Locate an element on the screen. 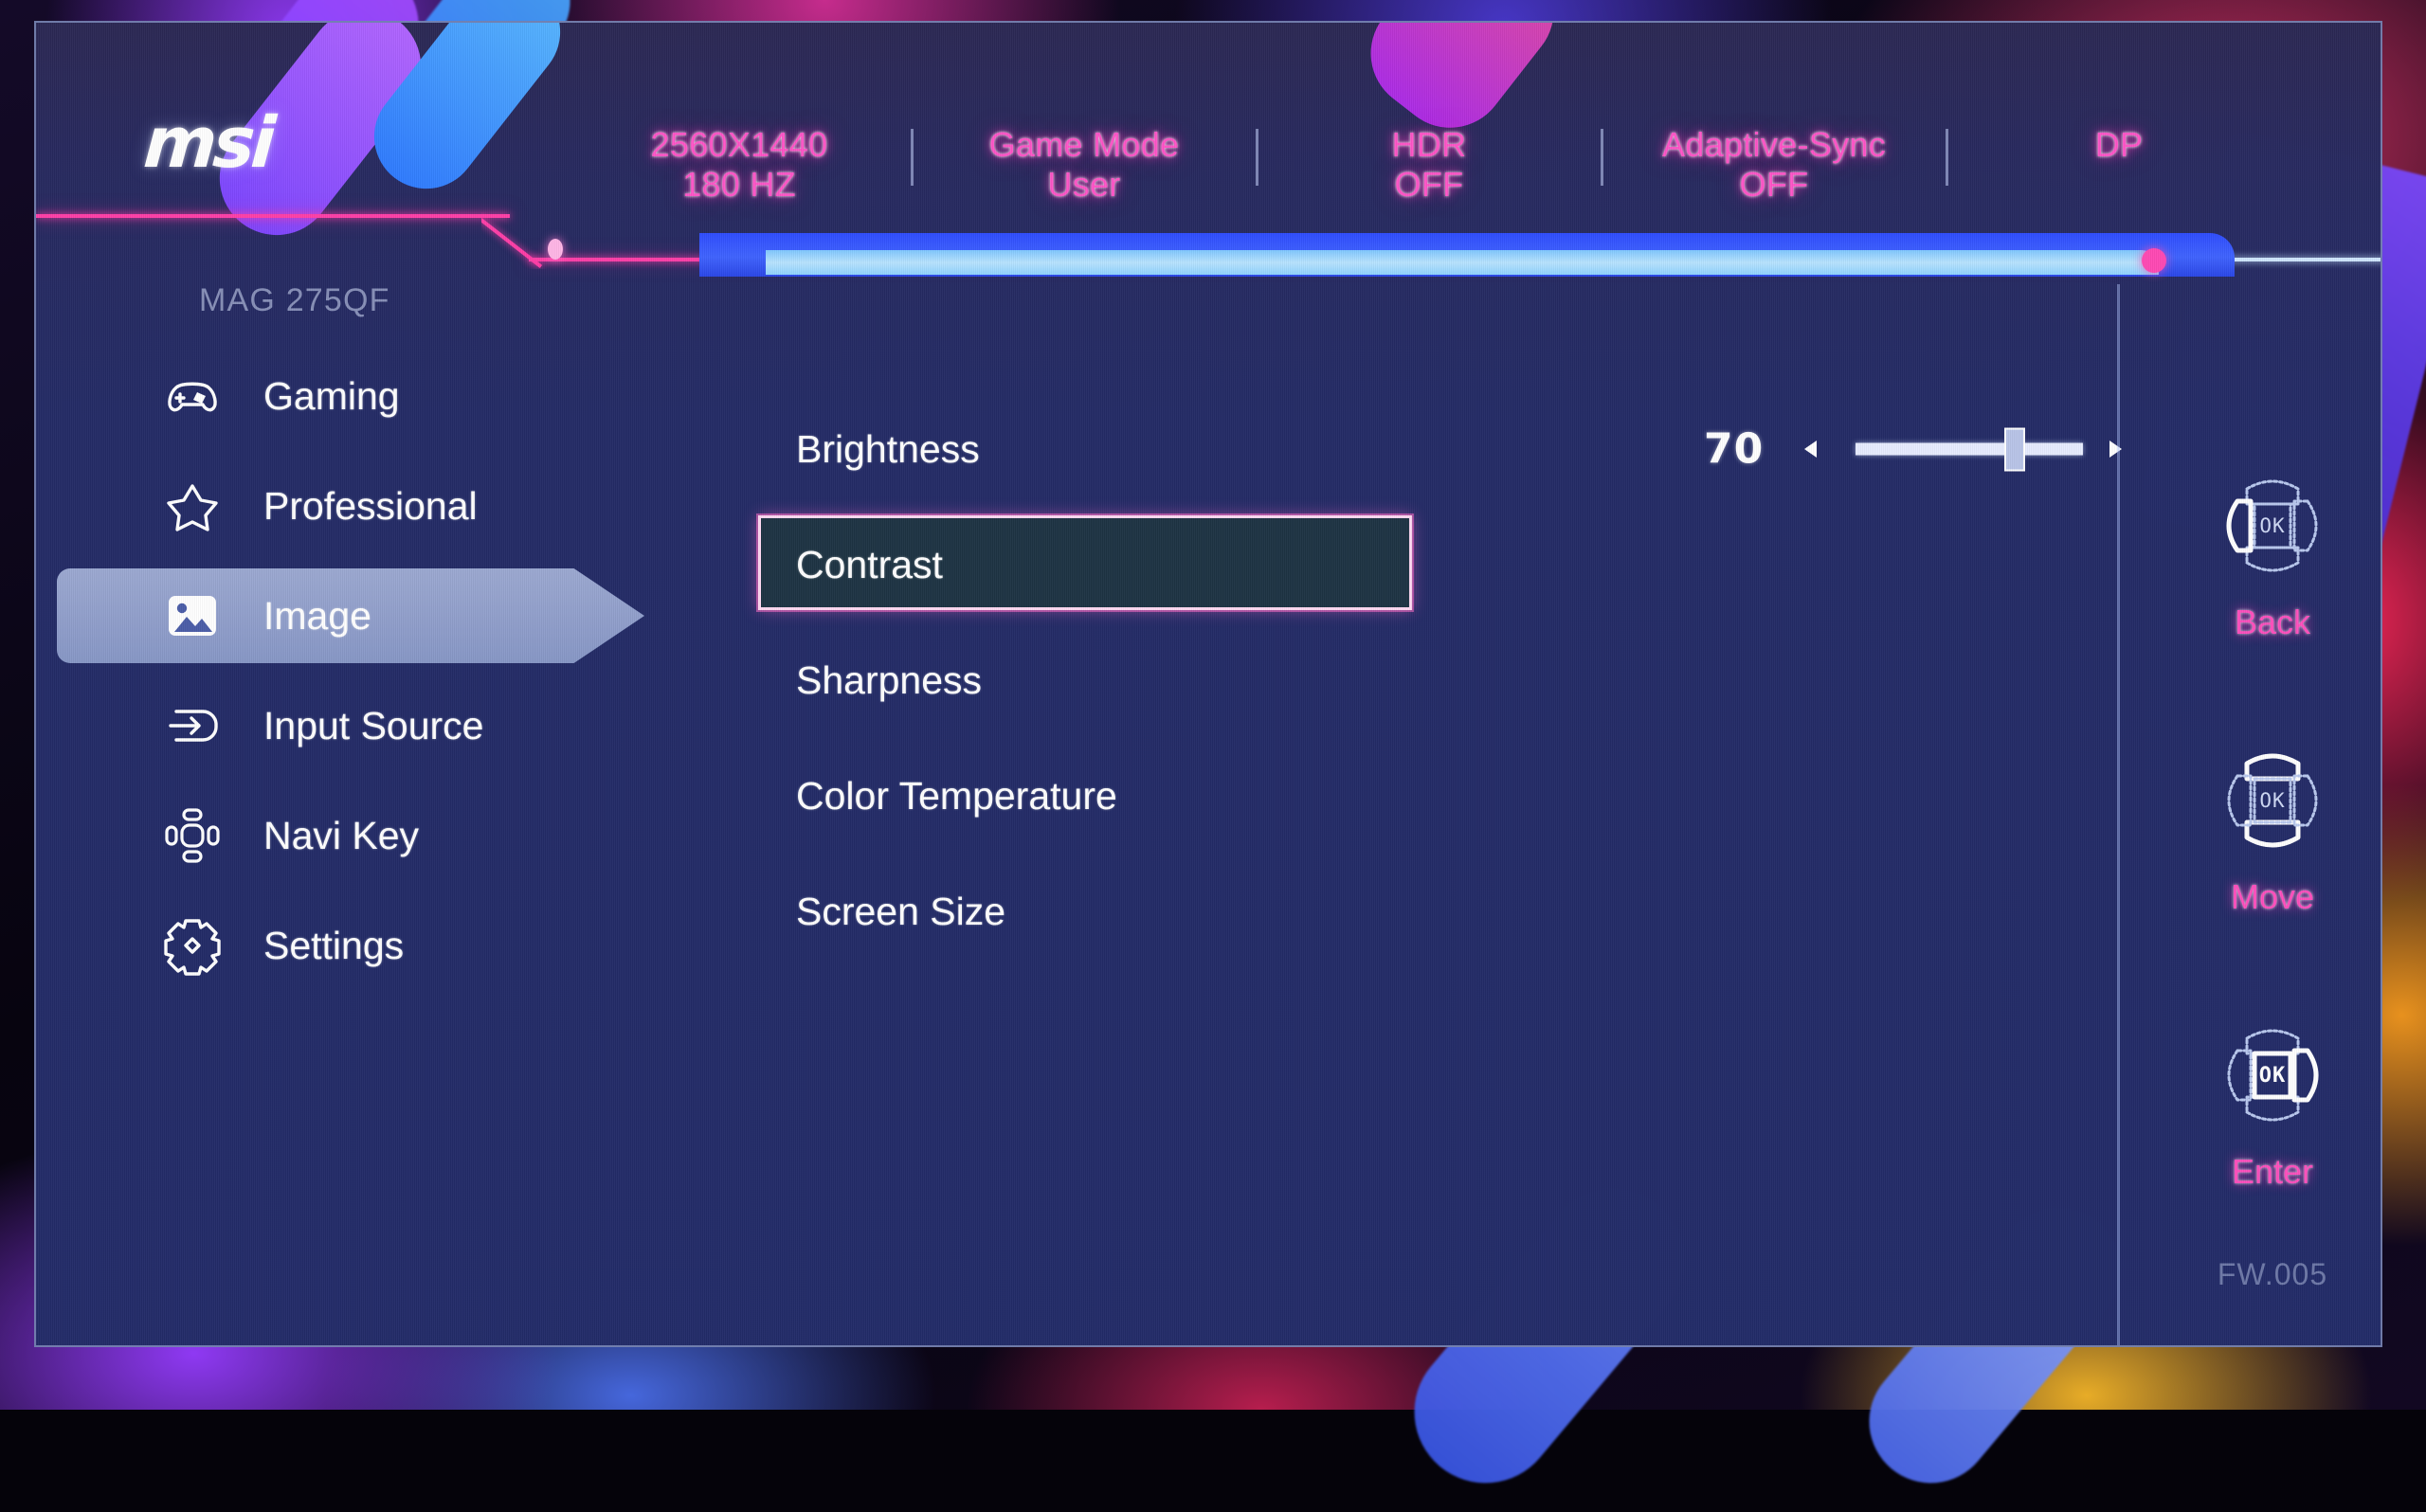 The width and height of the screenshot is (2426, 1512). setting-label: Color Temperature is located at coordinates (956, 796).